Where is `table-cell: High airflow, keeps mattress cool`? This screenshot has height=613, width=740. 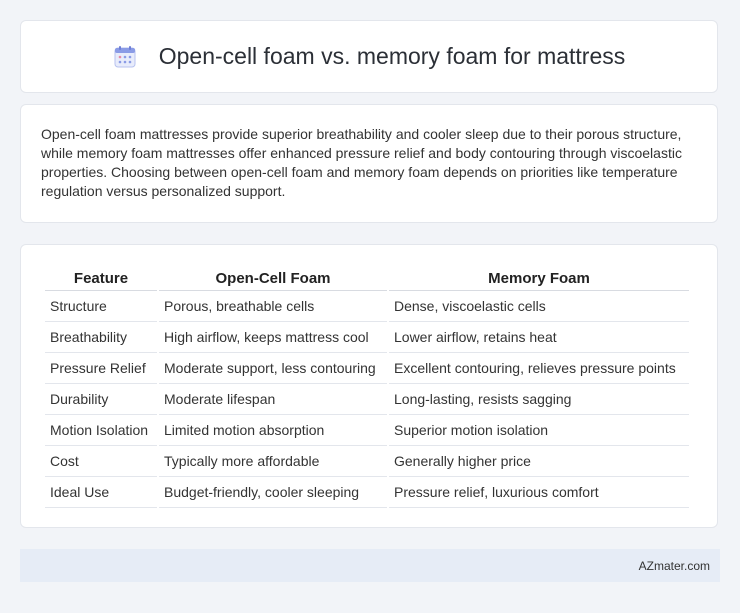 table-cell: High airflow, keeps mattress cool is located at coordinates (273, 337).